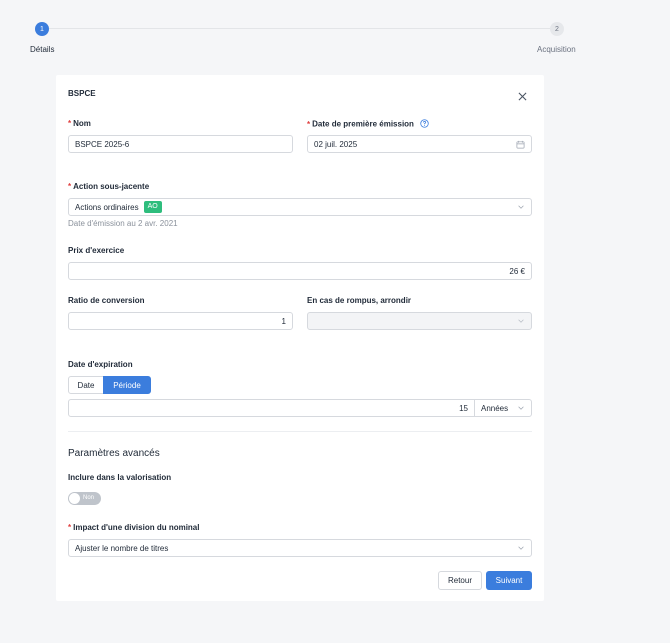 This screenshot has width=670, height=643. What do you see at coordinates (96, 250) in the screenshot?
I see `exercise-price-label: Prix d'exercice` at bounding box center [96, 250].